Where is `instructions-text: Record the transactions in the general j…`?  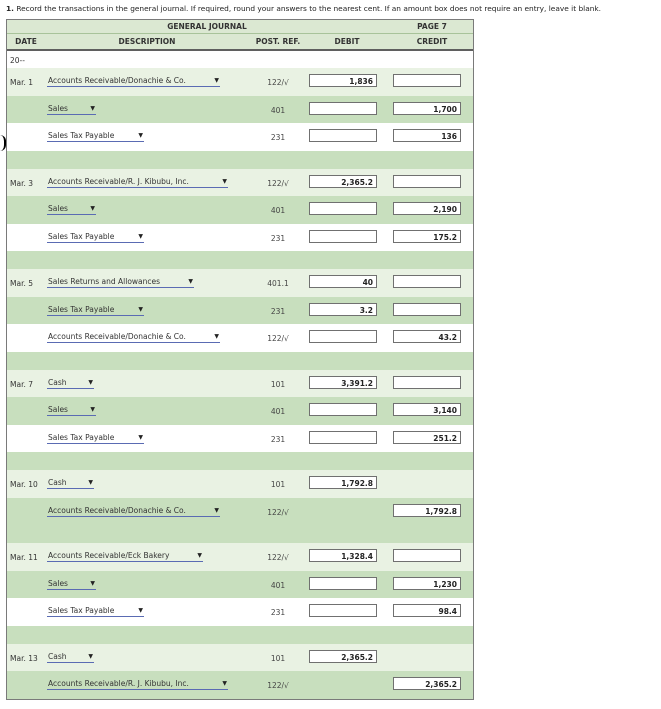
instructions-text: Record the transactions in the general j… is located at coordinates (309, 8).